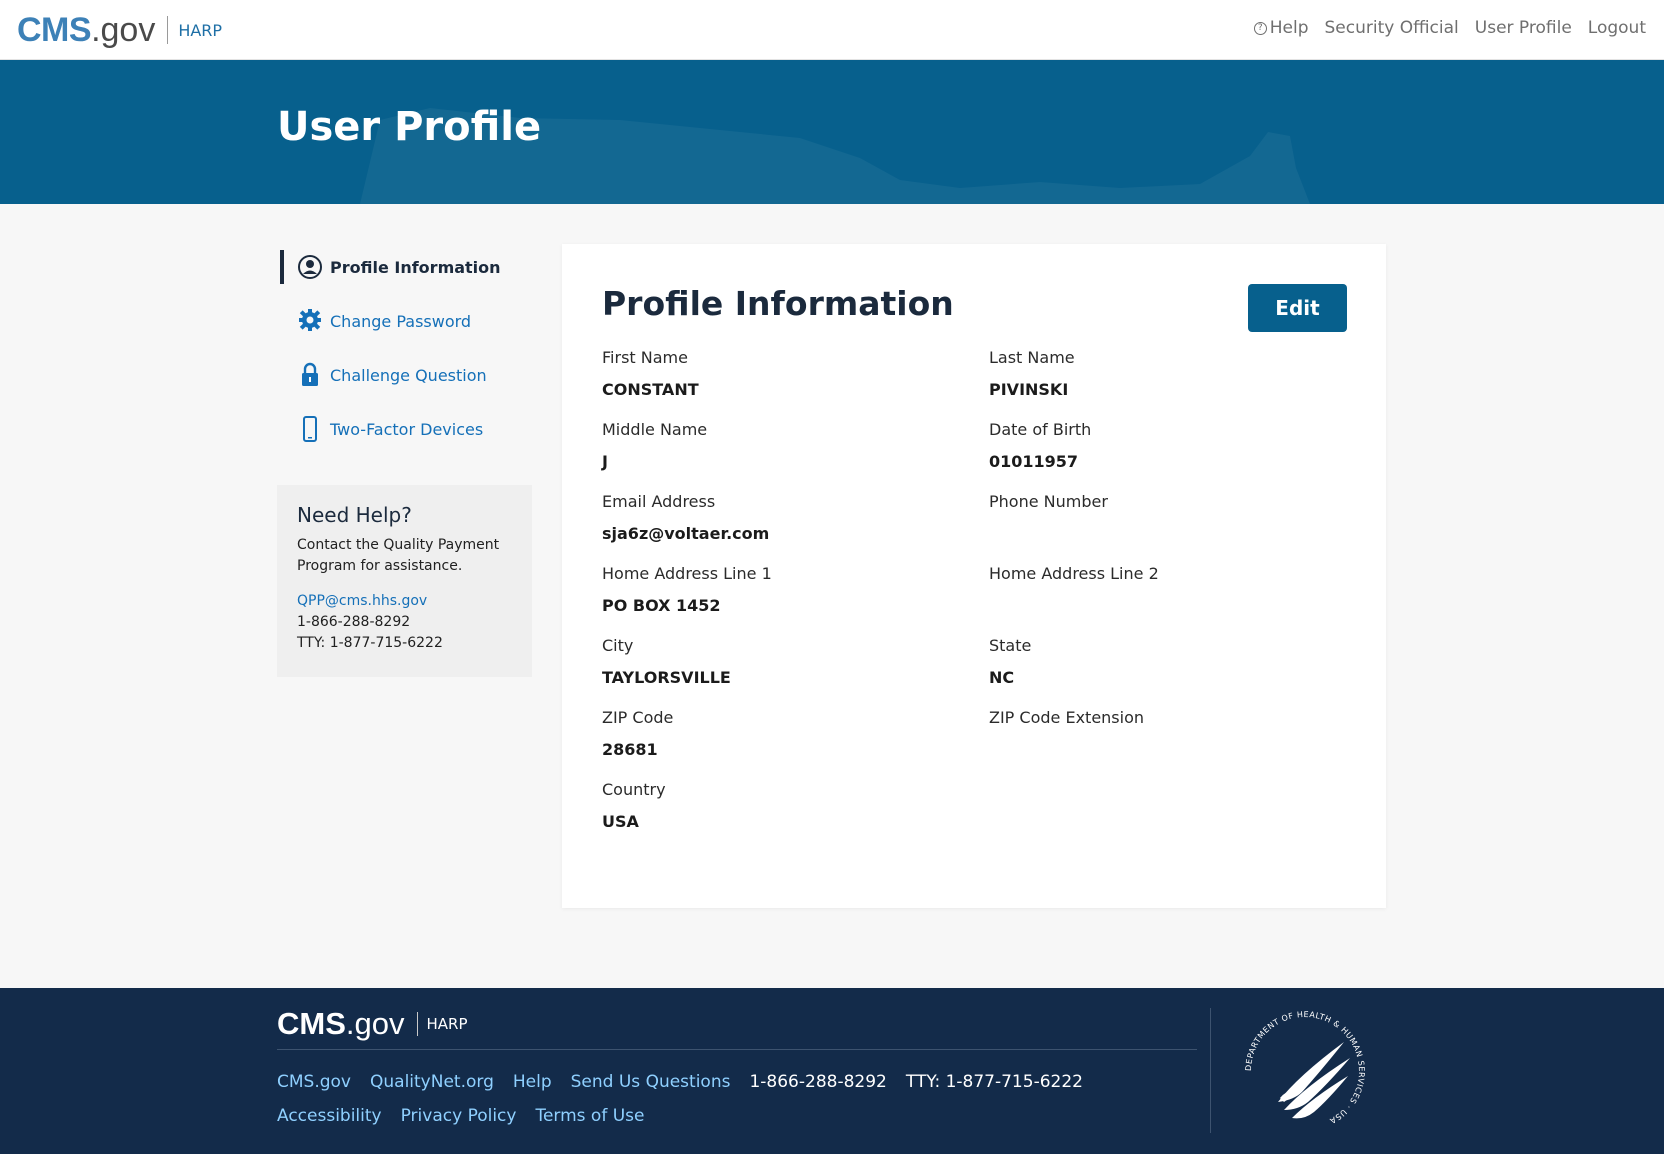  I want to click on help-phone: 1-866-288-8292, so click(354, 622).